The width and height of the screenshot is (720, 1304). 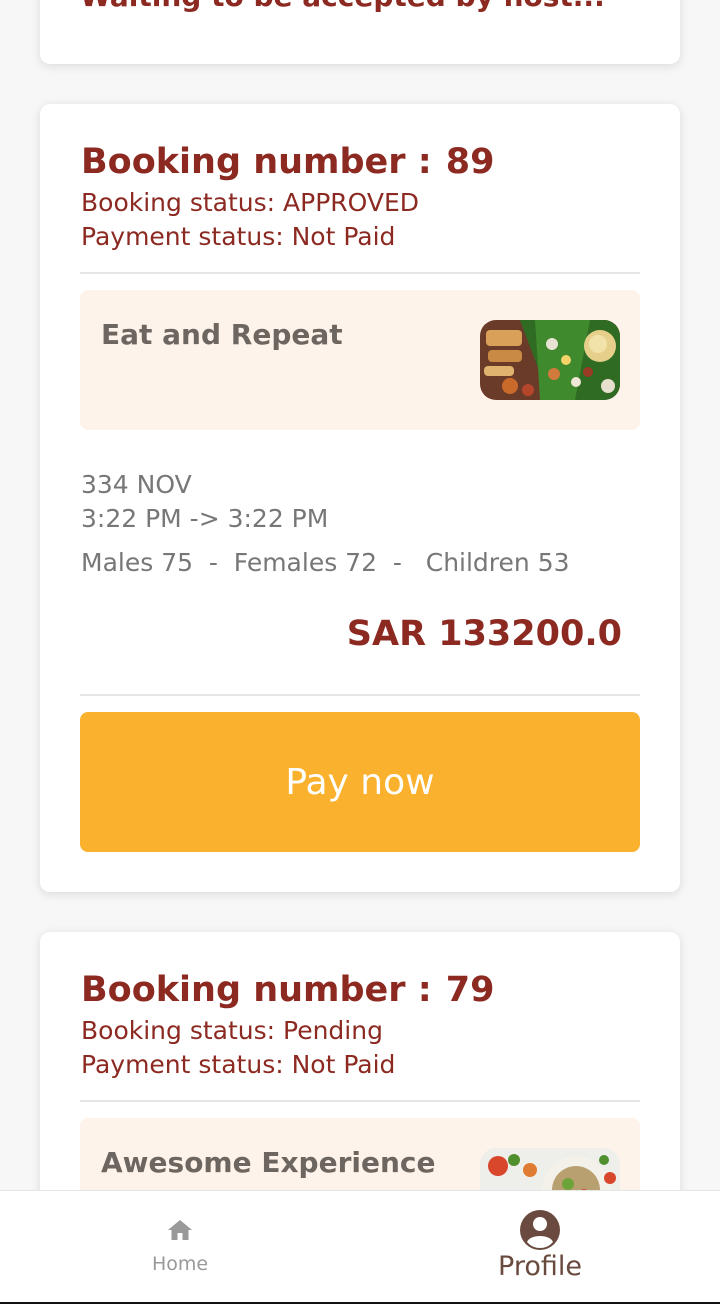 What do you see at coordinates (180, 1264) in the screenshot?
I see `nav-home-label: Home` at bounding box center [180, 1264].